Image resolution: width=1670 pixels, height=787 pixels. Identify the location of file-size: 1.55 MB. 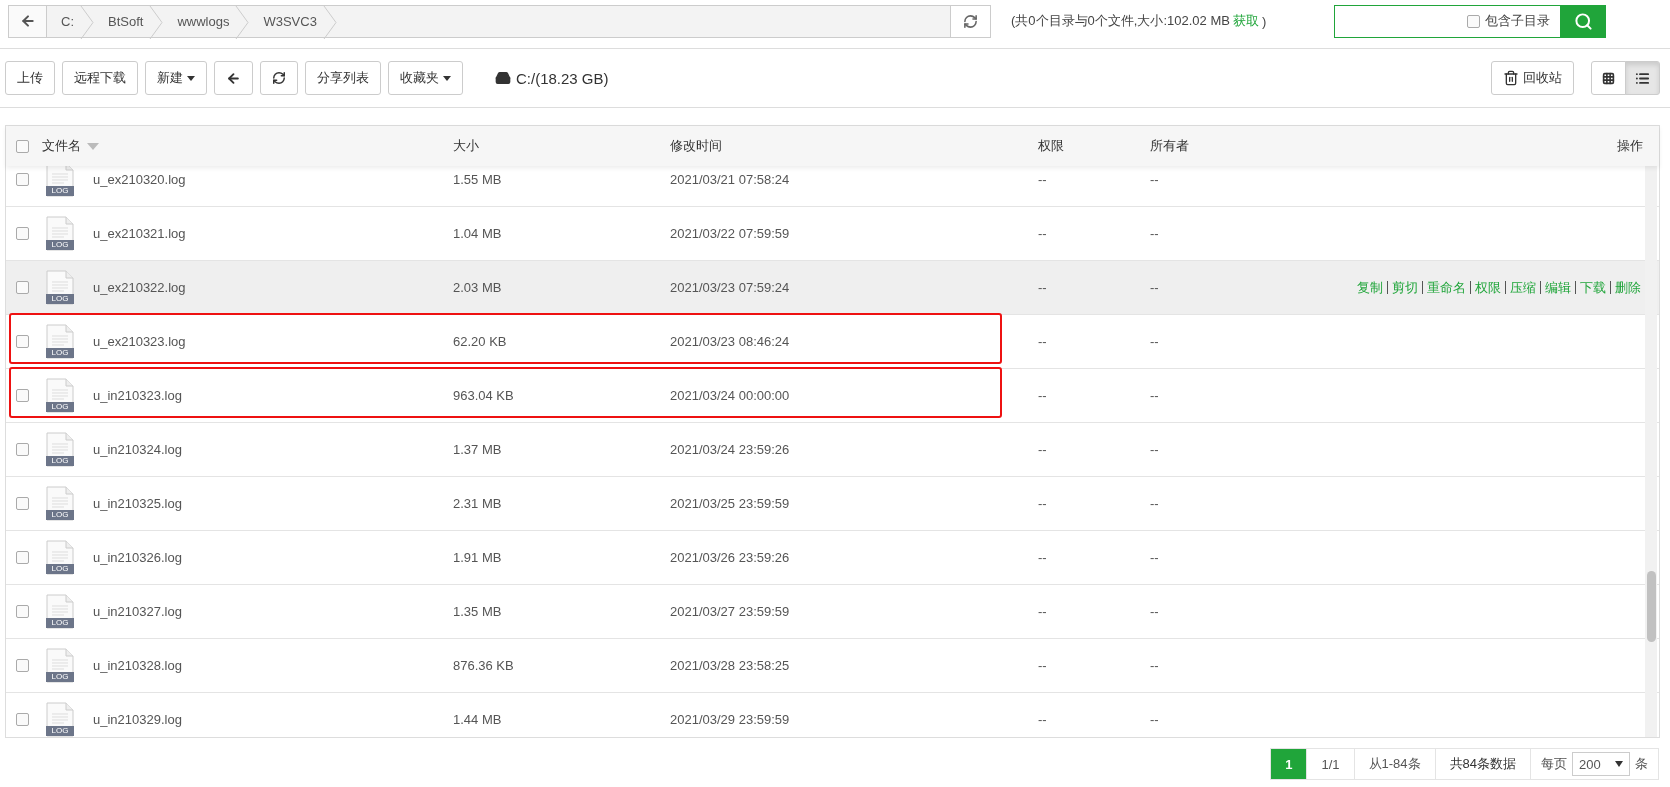
(478, 179).